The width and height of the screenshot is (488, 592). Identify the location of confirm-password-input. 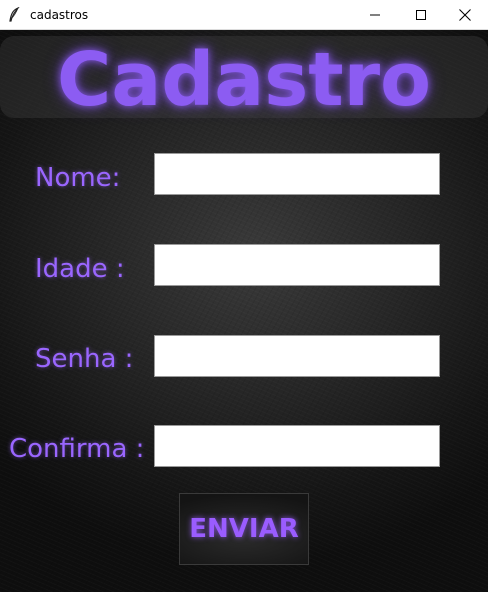
(297, 446).